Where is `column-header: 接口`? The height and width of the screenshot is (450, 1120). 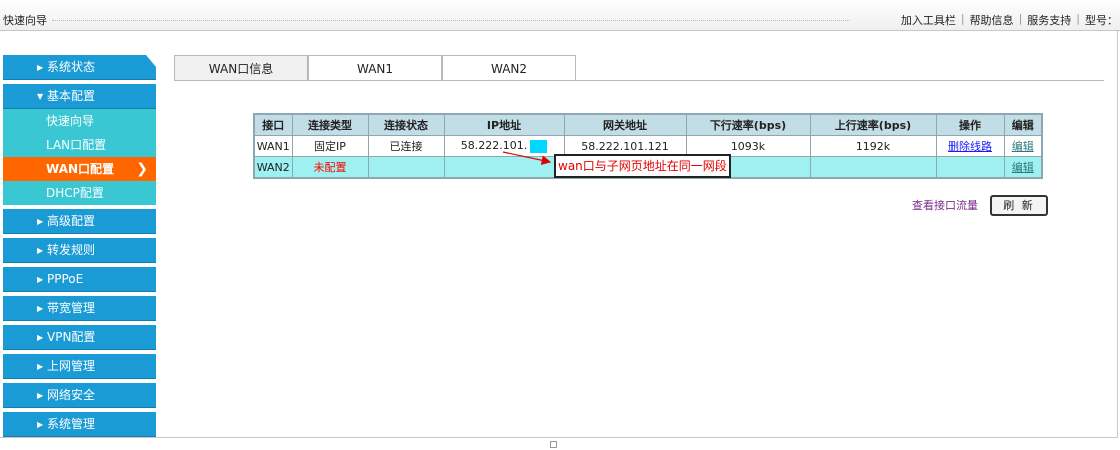 column-header: 接口 is located at coordinates (273, 124).